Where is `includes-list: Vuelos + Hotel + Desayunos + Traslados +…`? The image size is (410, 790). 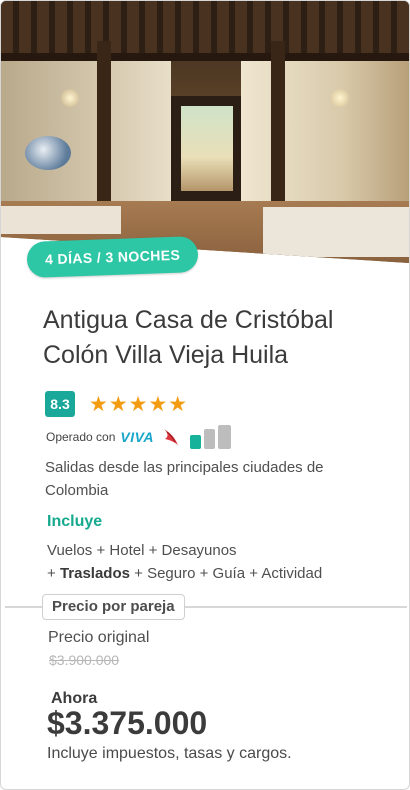
includes-list: Vuelos + Hotel + Desayunos + Traslados +… is located at coordinates (222, 562).